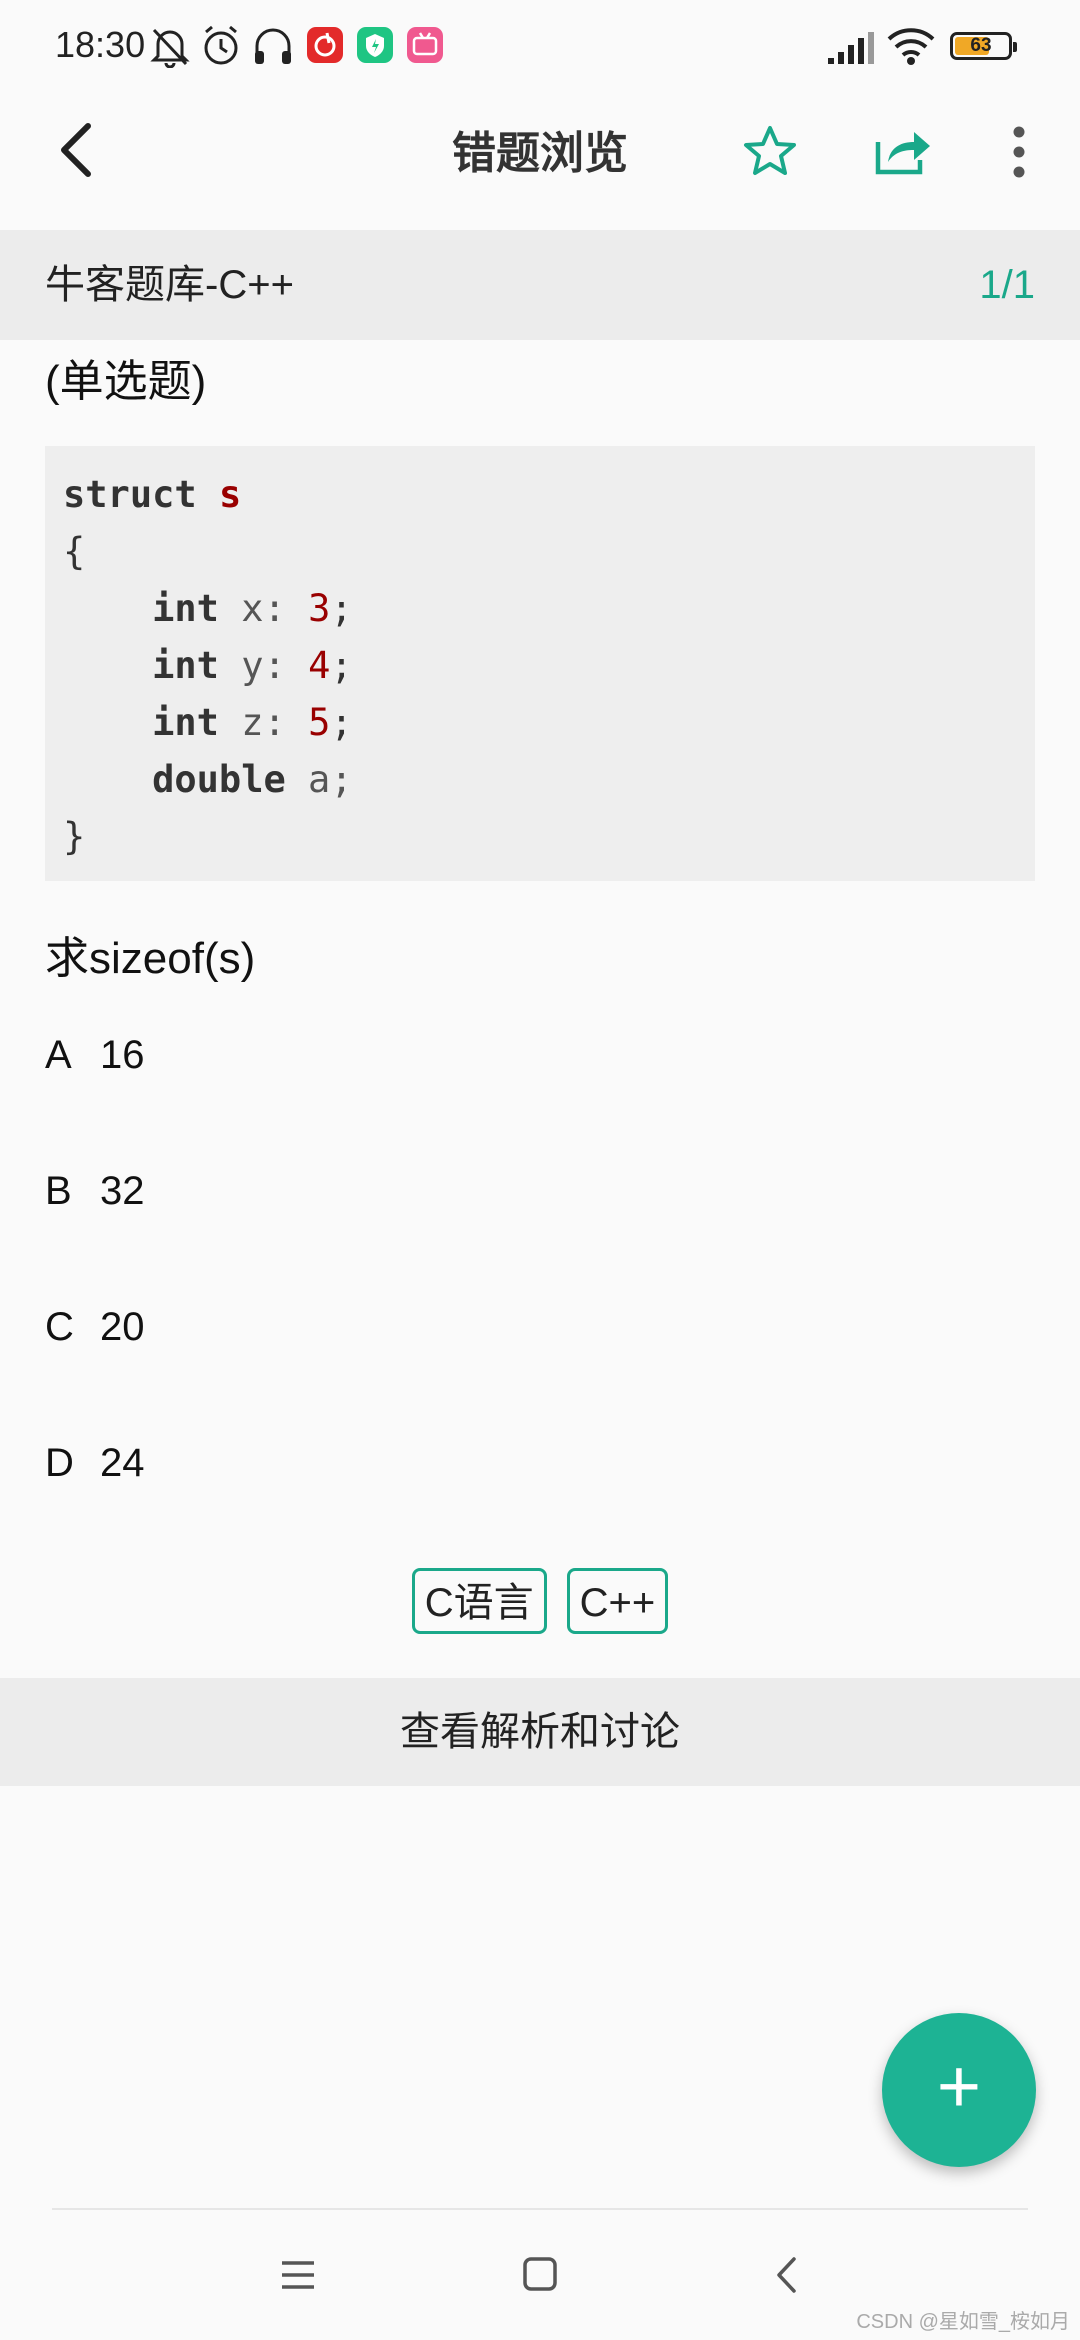 The height and width of the screenshot is (2340, 1080). What do you see at coordinates (122, 1327) in the screenshot?
I see `option-text: 20` at bounding box center [122, 1327].